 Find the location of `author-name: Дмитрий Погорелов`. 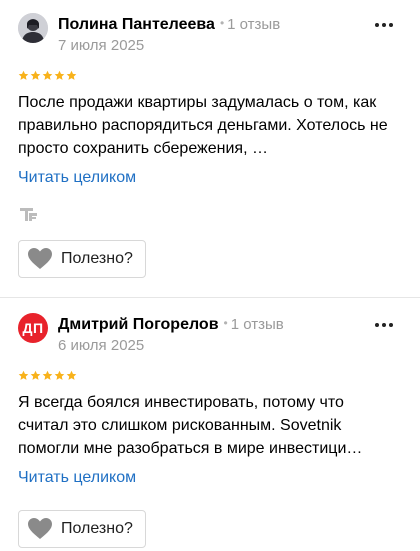

author-name: Дмитрий Погорелов is located at coordinates (138, 324).